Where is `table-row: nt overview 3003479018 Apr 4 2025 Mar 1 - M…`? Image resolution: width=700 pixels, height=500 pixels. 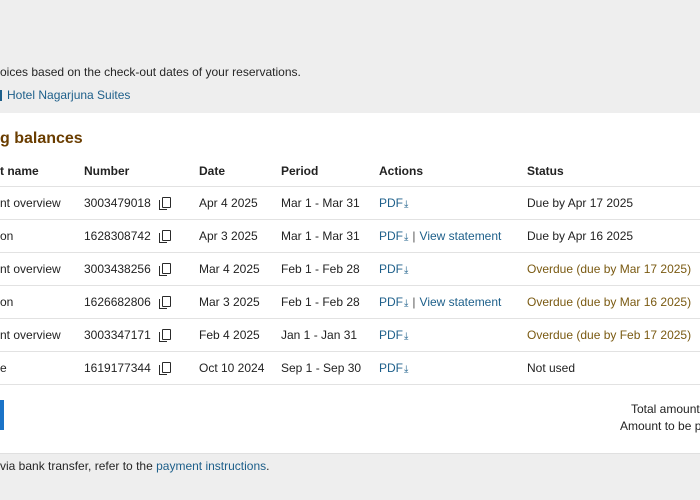 table-row: nt overview 3003479018 Apr 4 2025 Mar 1 - M… is located at coordinates (350, 203).